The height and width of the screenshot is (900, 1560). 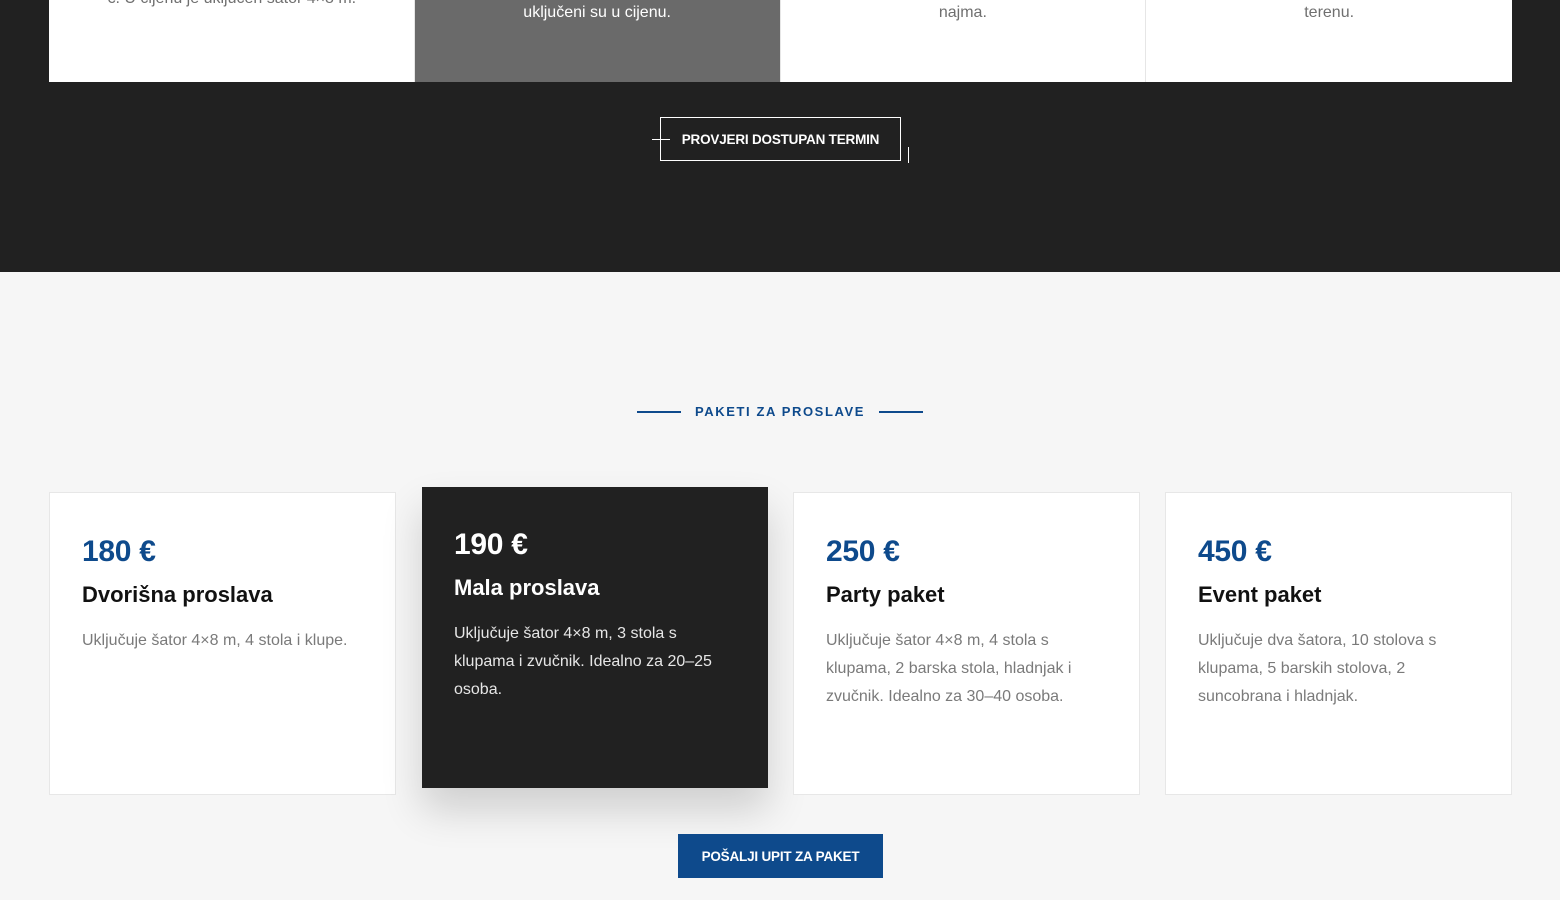 What do you see at coordinates (177, 594) in the screenshot?
I see `package-title: Dvorišna proslava` at bounding box center [177, 594].